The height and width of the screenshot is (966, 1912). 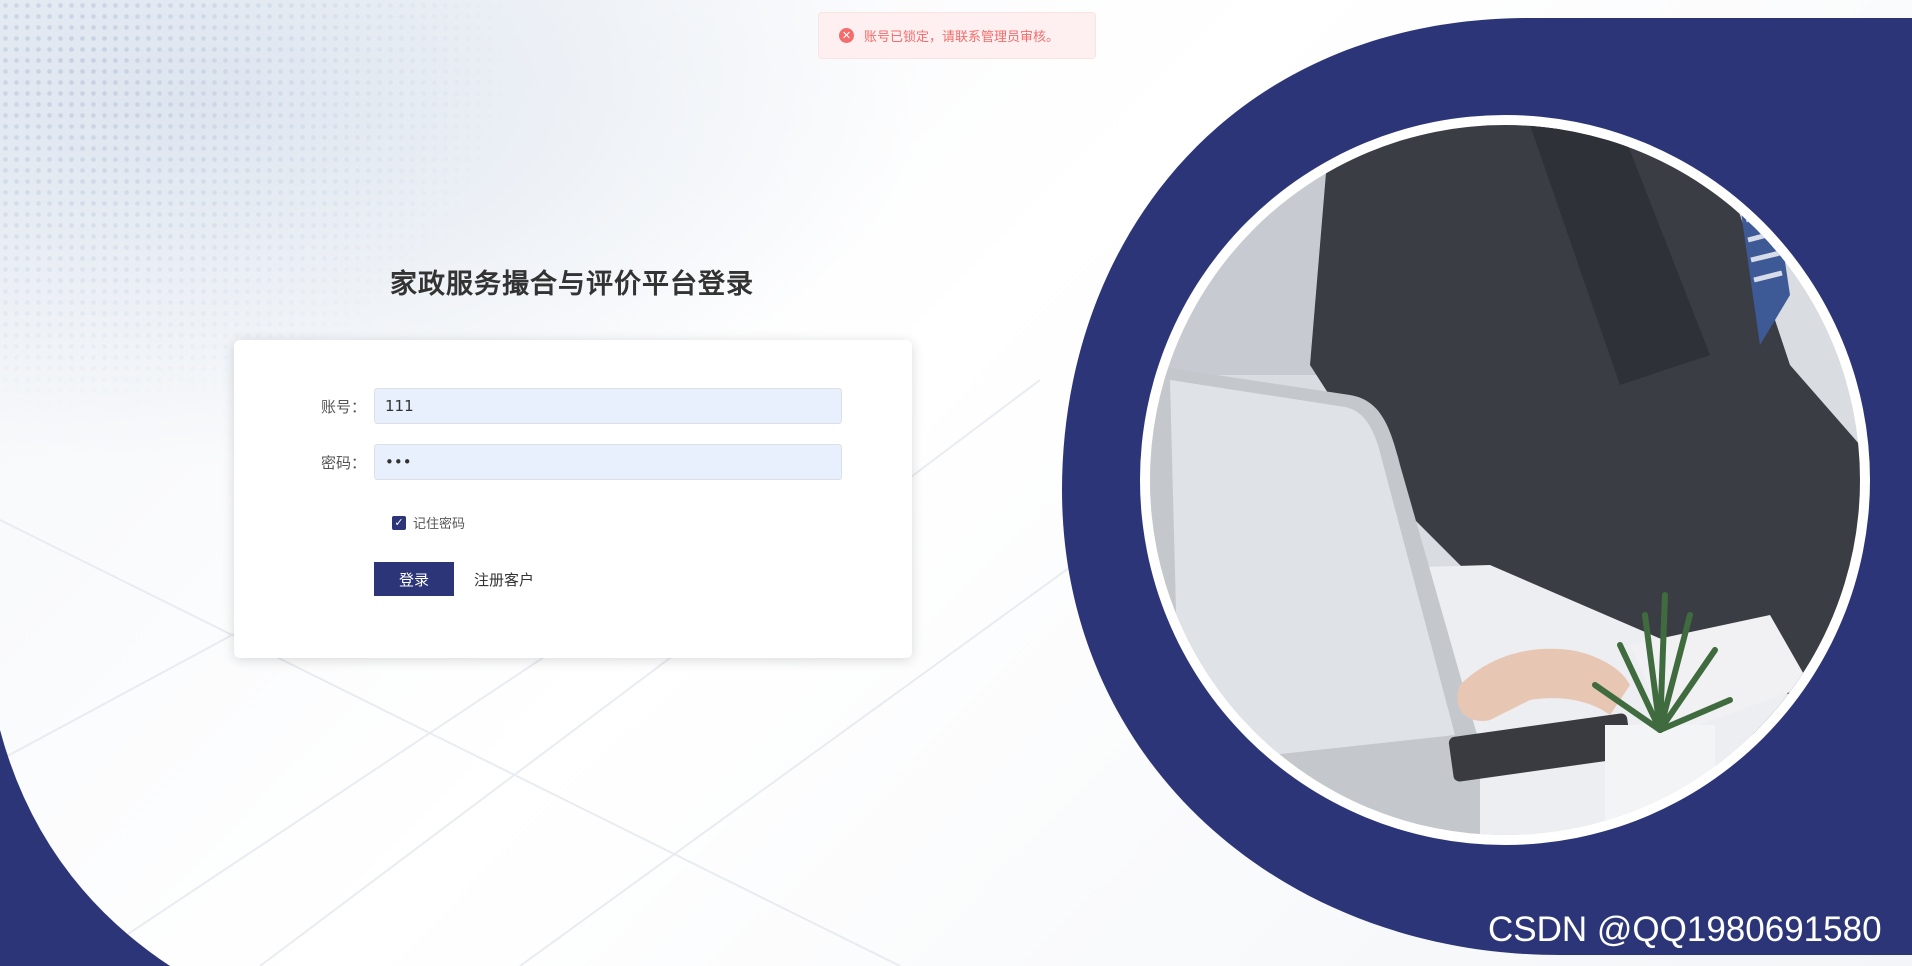 What do you see at coordinates (572, 284) in the screenshot?
I see `login-title: 家政服务撮合与评价平台登录` at bounding box center [572, 284].